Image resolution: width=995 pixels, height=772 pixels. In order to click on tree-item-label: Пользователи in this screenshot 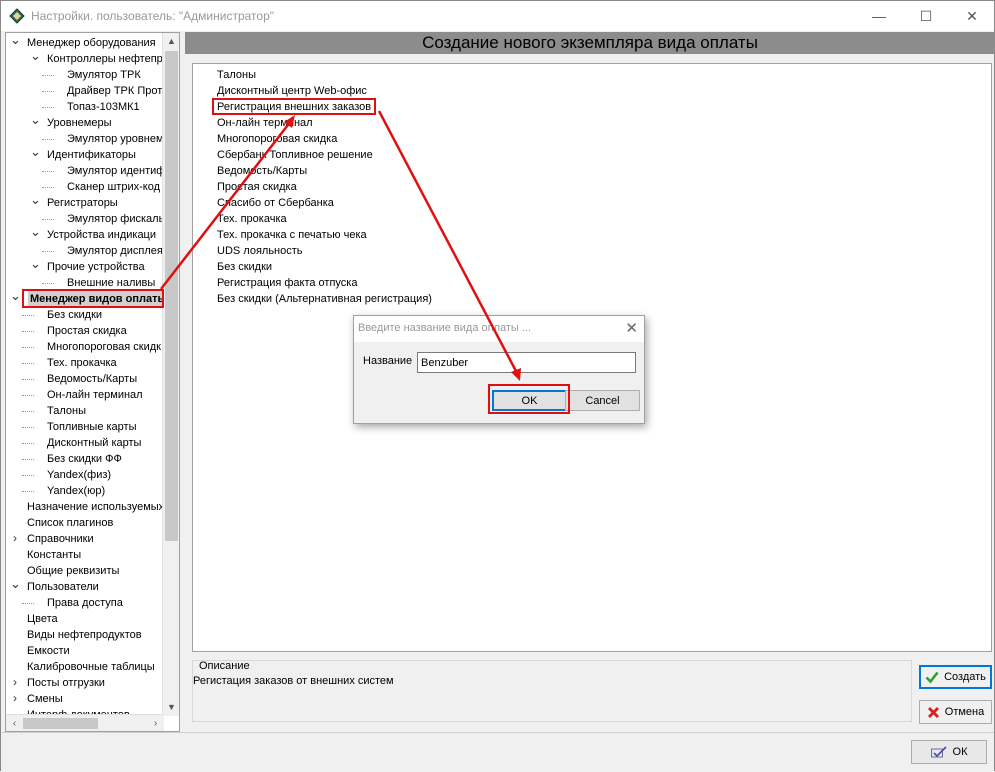, I will do `click(63, 587)`.